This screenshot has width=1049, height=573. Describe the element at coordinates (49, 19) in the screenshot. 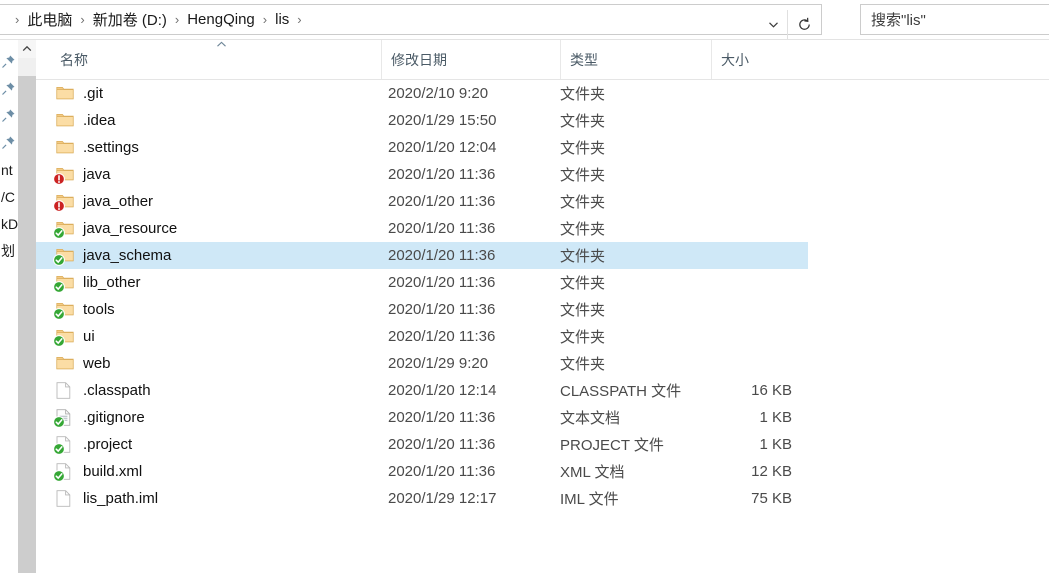

I see `breadcrumb-item: 此电脑` at that location.